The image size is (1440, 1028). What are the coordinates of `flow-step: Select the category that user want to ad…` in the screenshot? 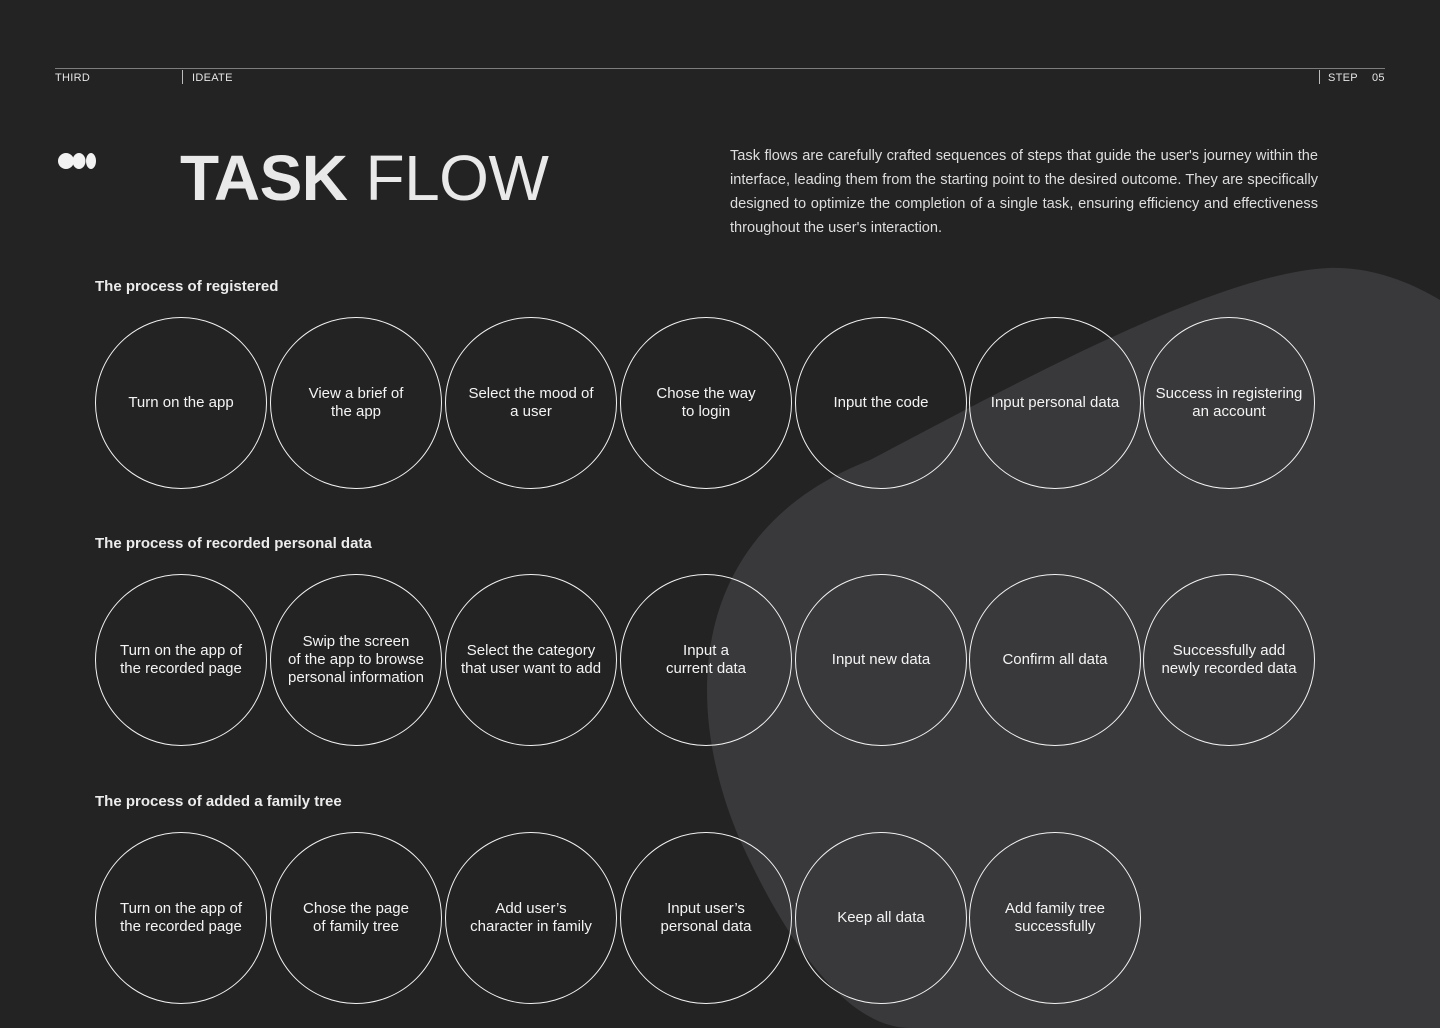 It's located at (531, 660).